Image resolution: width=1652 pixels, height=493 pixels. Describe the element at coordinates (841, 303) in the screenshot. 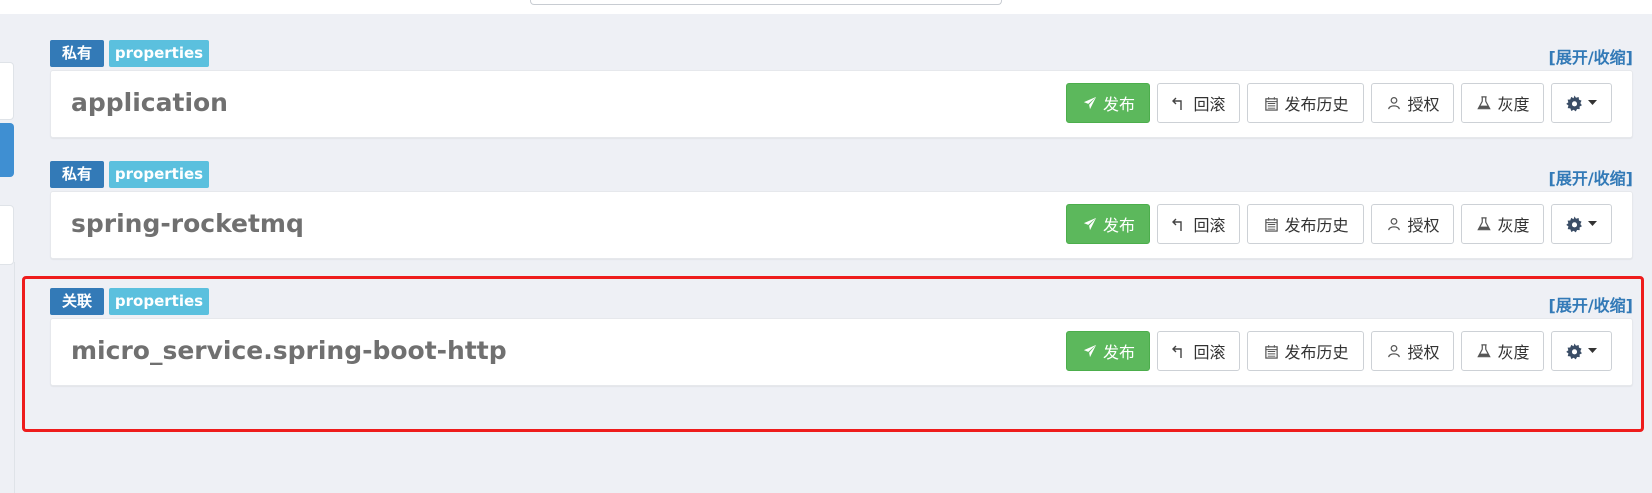

I see `namespace-header: 关联 properties [展开/收缩]` at that location.